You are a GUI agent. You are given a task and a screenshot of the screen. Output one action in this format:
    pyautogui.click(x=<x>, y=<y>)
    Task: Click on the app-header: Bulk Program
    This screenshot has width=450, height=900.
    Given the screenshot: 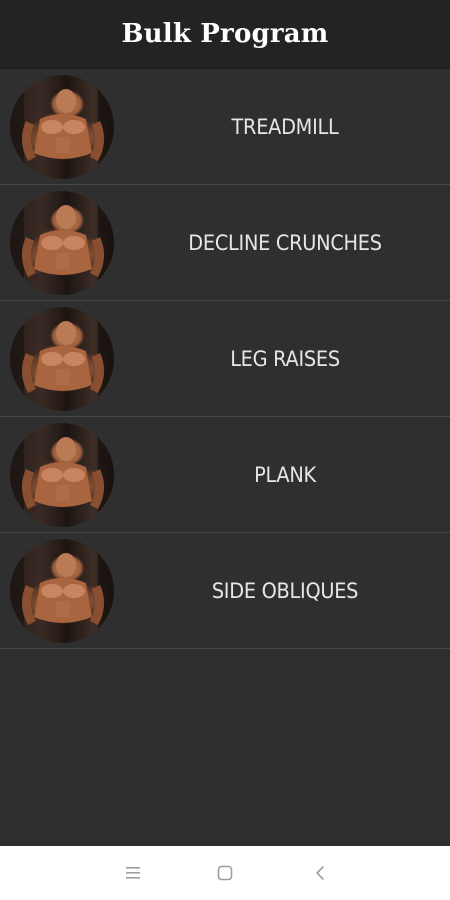 What is the action you would take?
    pyautogui.click(x=225, y=34)
    